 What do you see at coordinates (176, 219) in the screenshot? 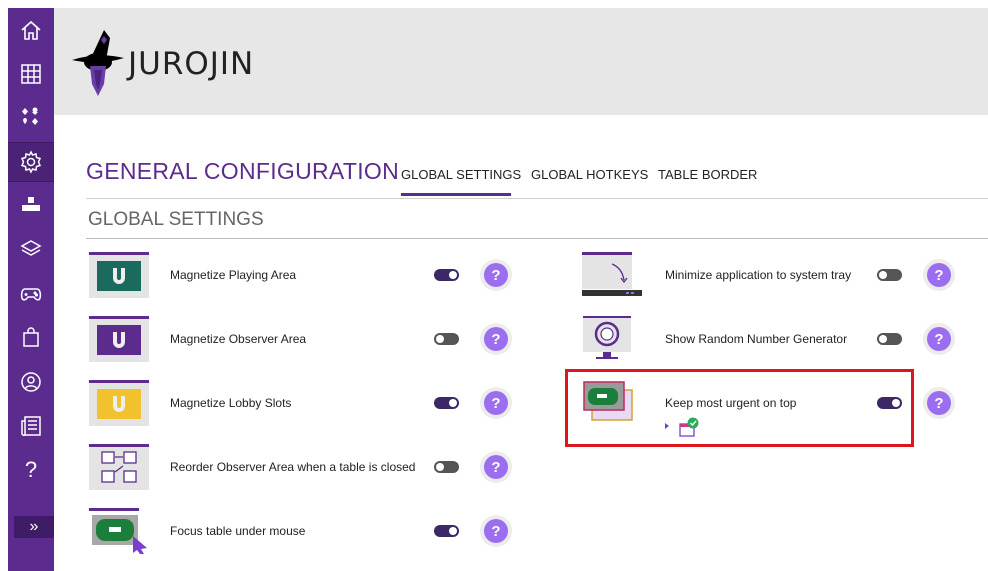
I see `section-title: GLOBAL SETTINGS` at bounding box center [176, 219].